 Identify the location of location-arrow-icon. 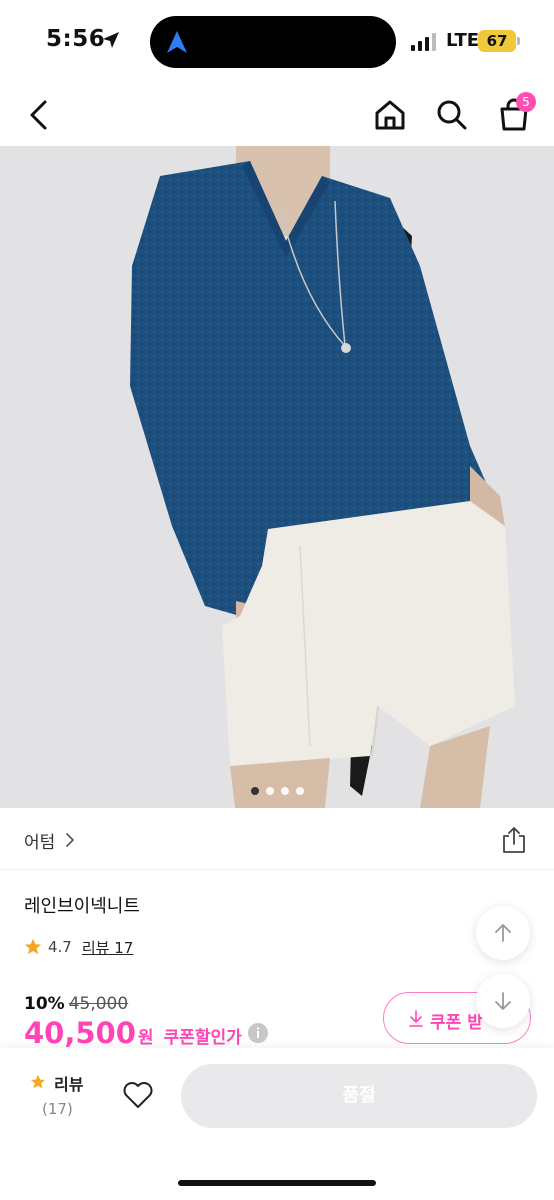
(111, 40).